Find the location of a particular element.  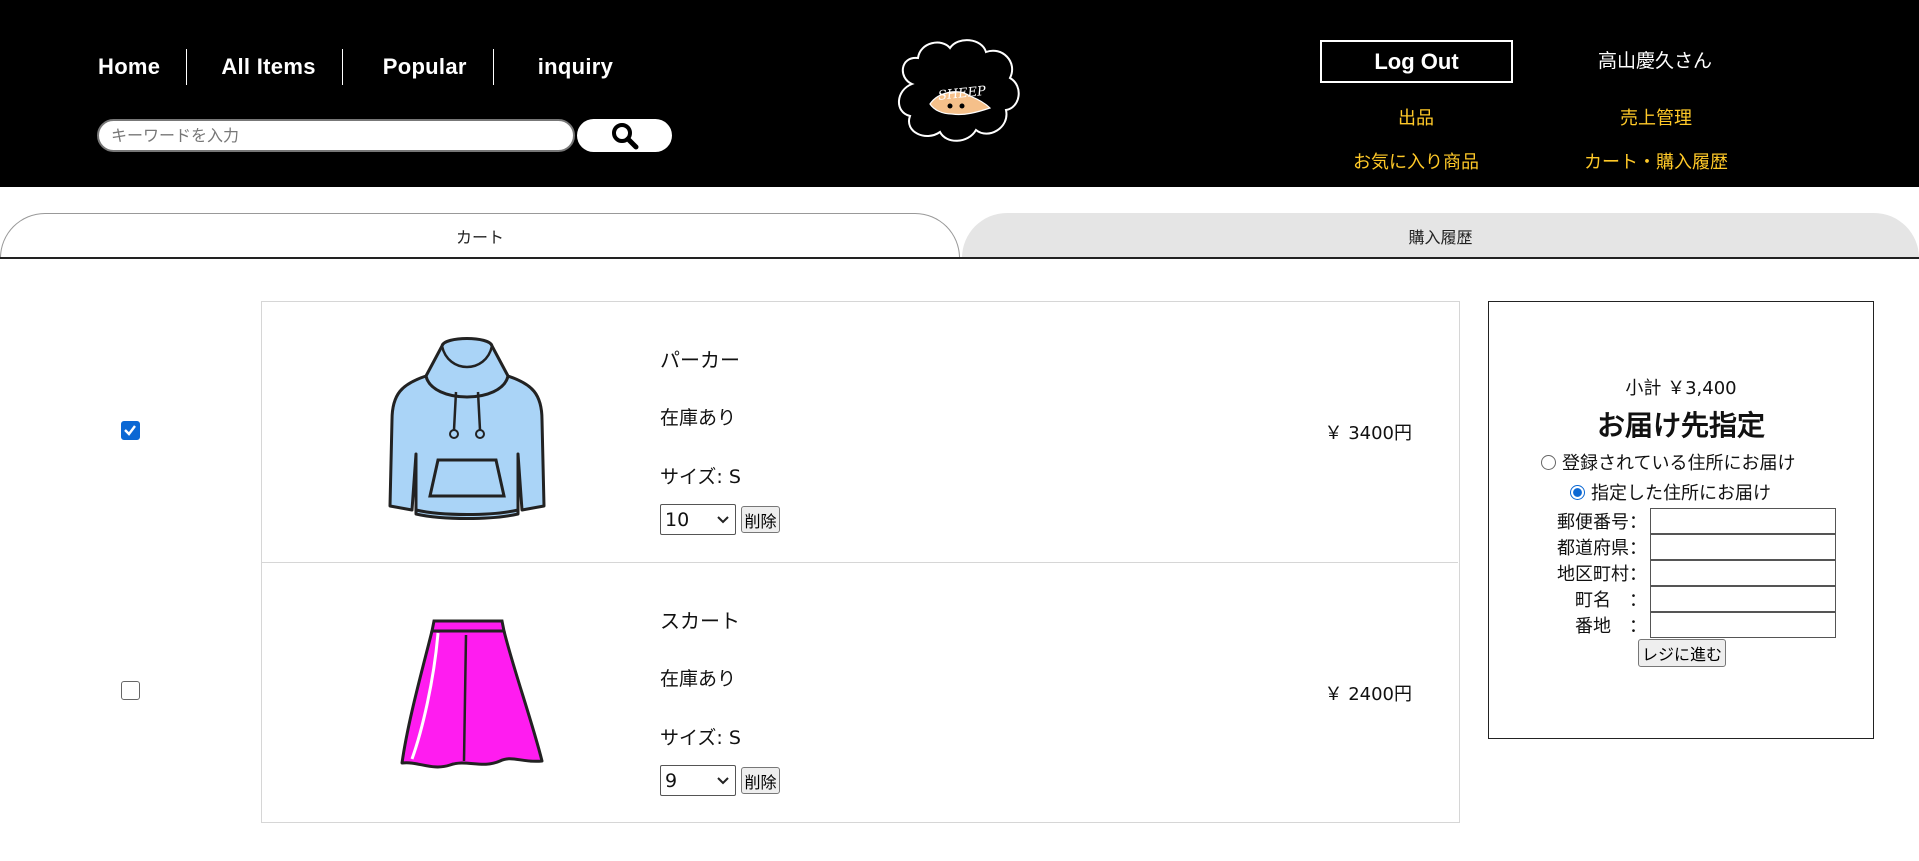

item-checkbox-hoodie is located at coordinates (130, 430).